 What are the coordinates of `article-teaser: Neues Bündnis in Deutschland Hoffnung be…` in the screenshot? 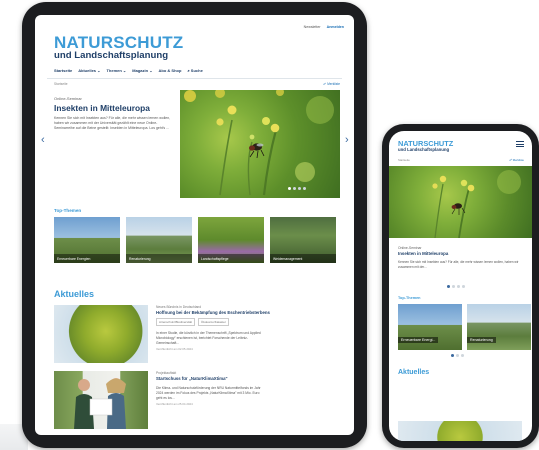 It's located at (194, 331).